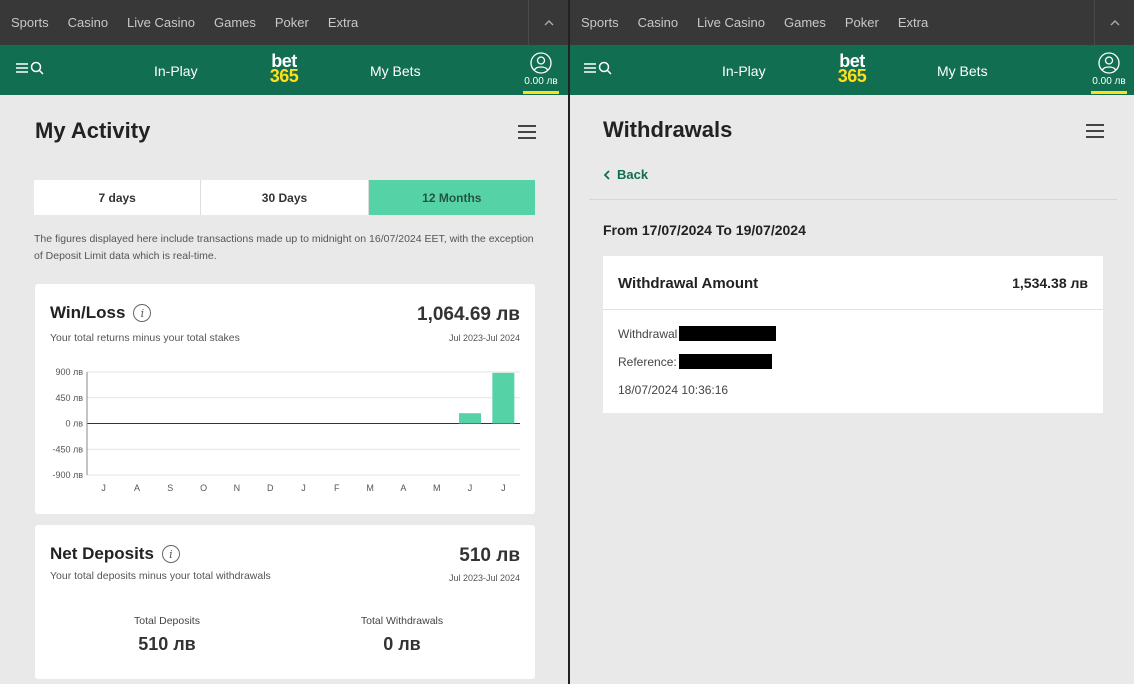 This screenshot has height=684, width=1134. Describe the element at coordinates (1050, 283) in the screenshot. I see `withdrawal-amount-value: 1,534.38 лв` at that location.